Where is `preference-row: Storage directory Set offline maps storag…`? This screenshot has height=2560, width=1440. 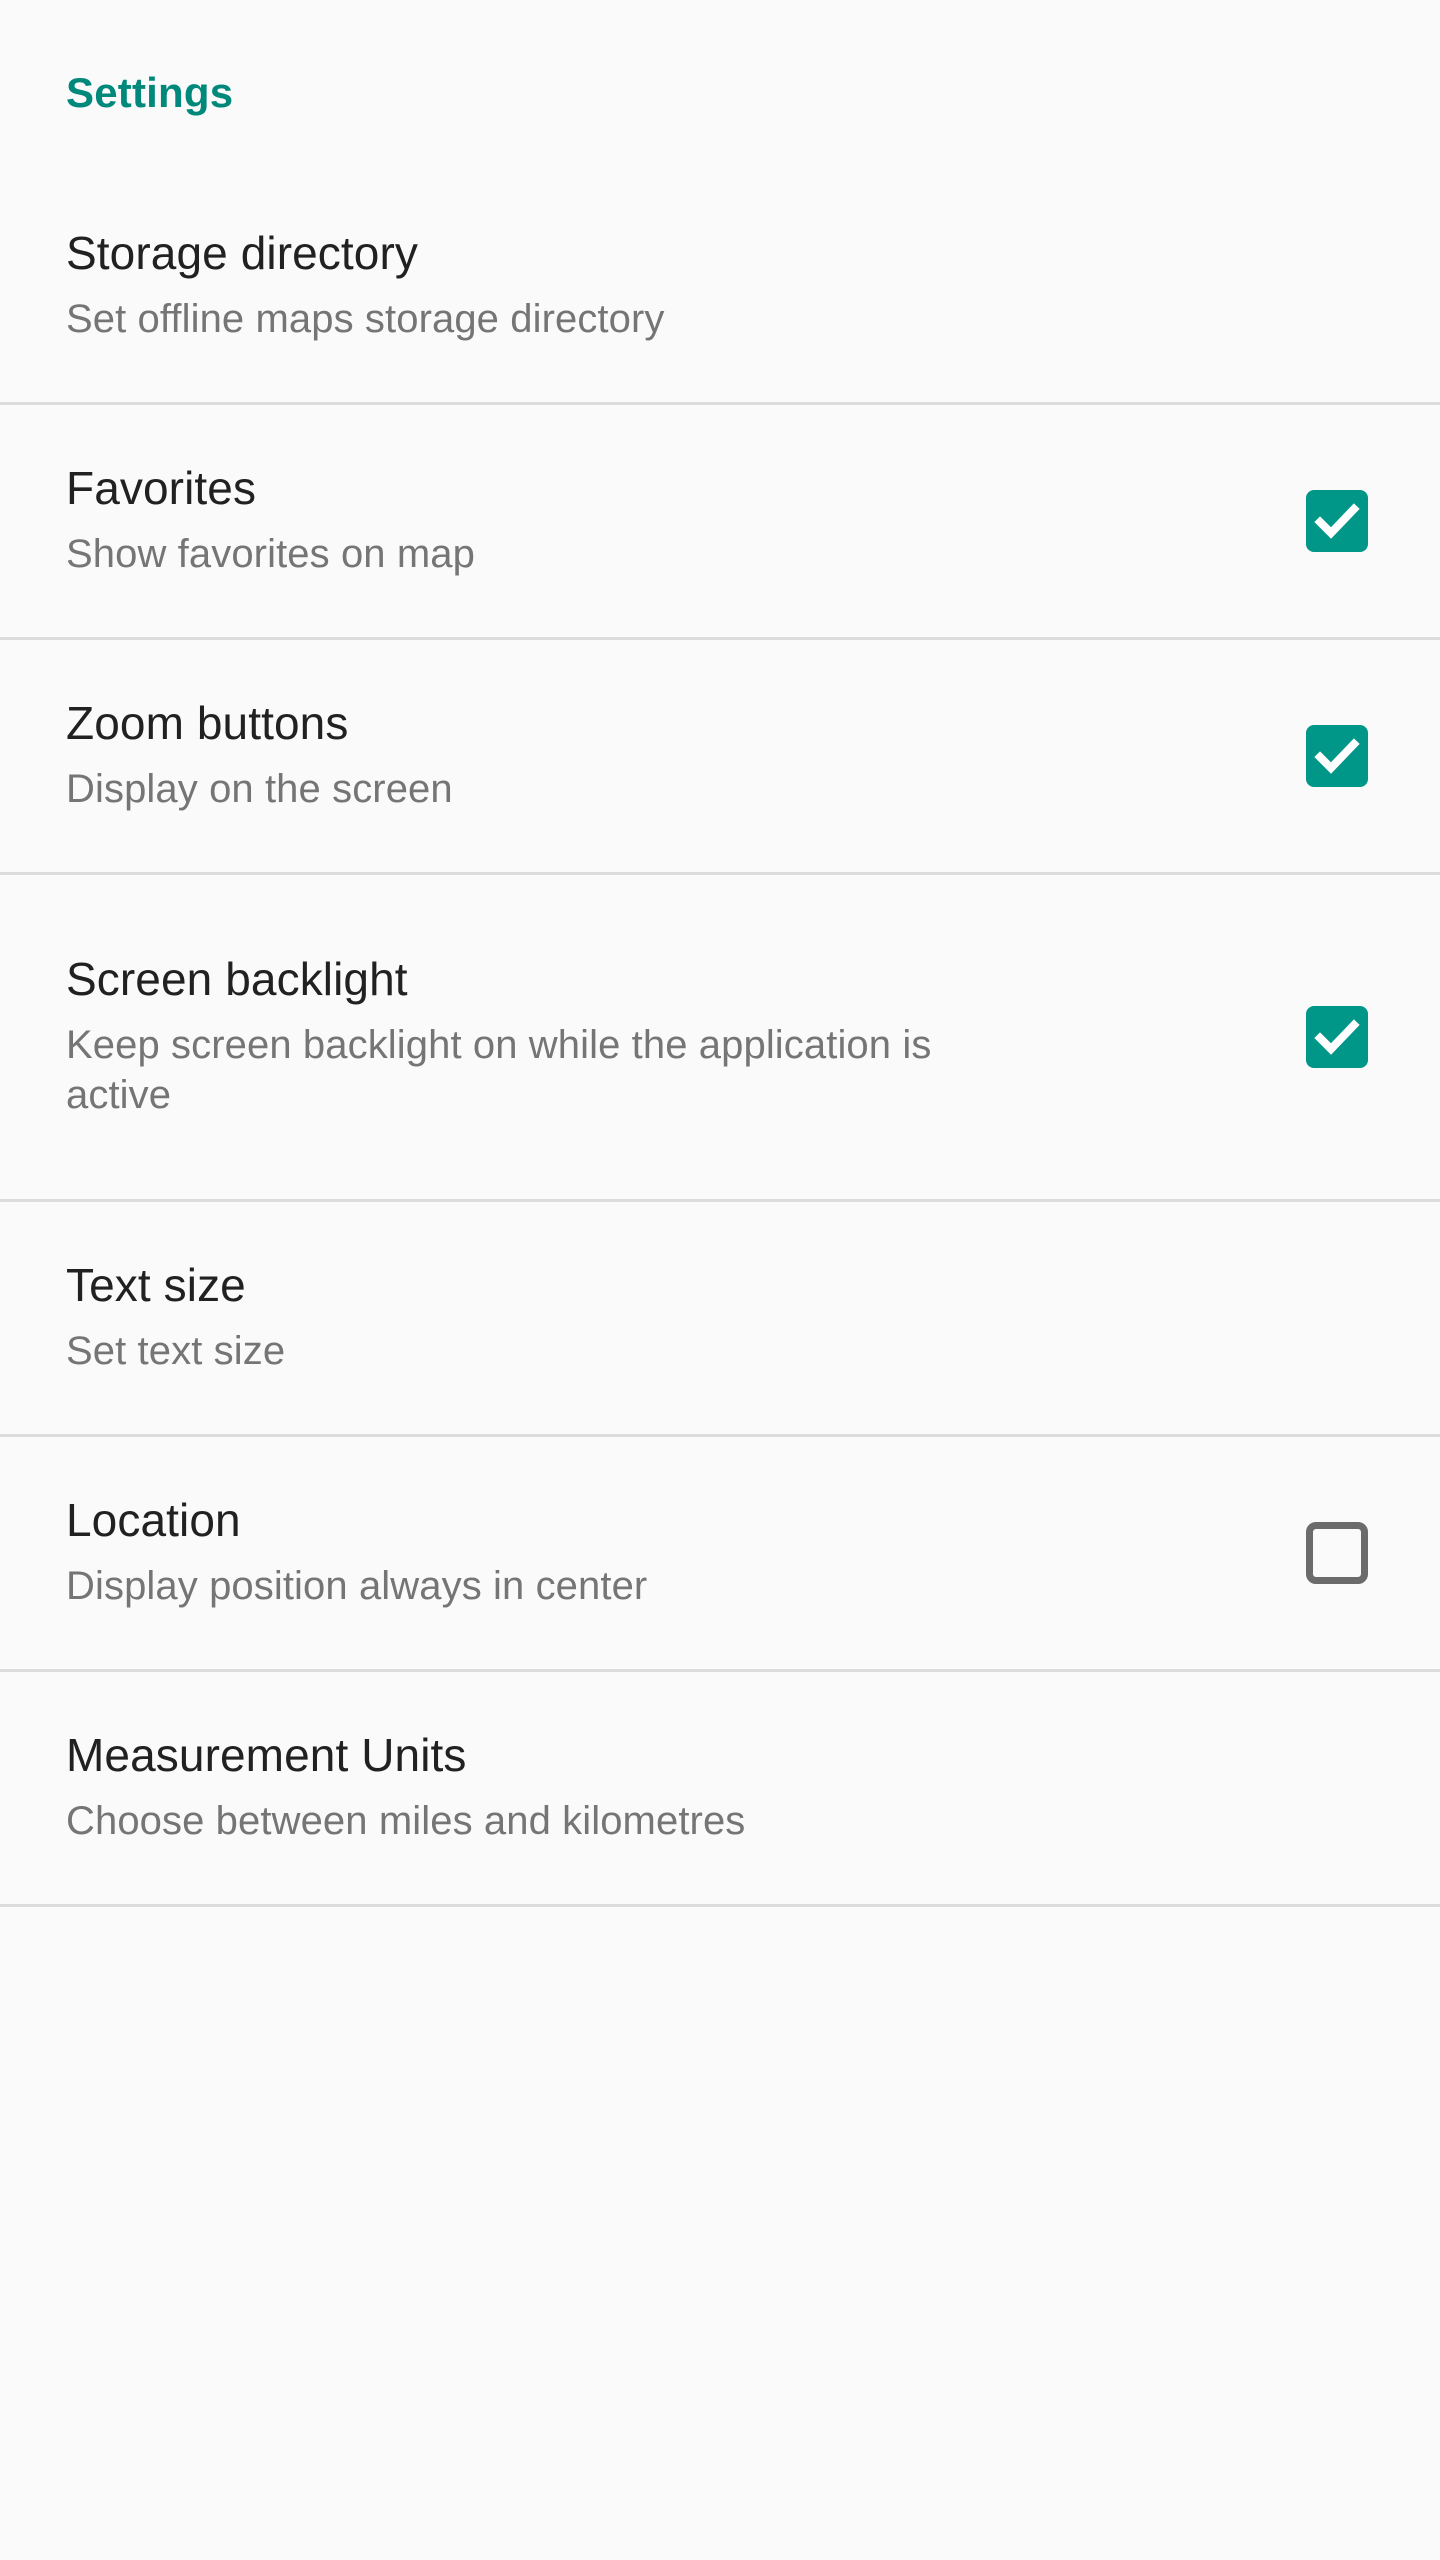
preference-row: Storage directory Set offline maps storag… is located at coordinates (720, 286).